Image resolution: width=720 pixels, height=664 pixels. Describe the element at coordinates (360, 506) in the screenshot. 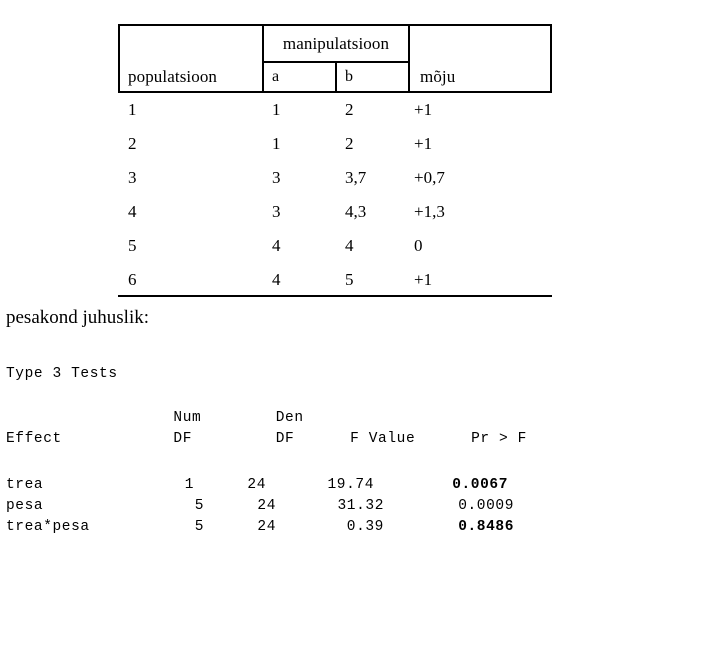

I see `cell-f-value: 31.32` at that location.